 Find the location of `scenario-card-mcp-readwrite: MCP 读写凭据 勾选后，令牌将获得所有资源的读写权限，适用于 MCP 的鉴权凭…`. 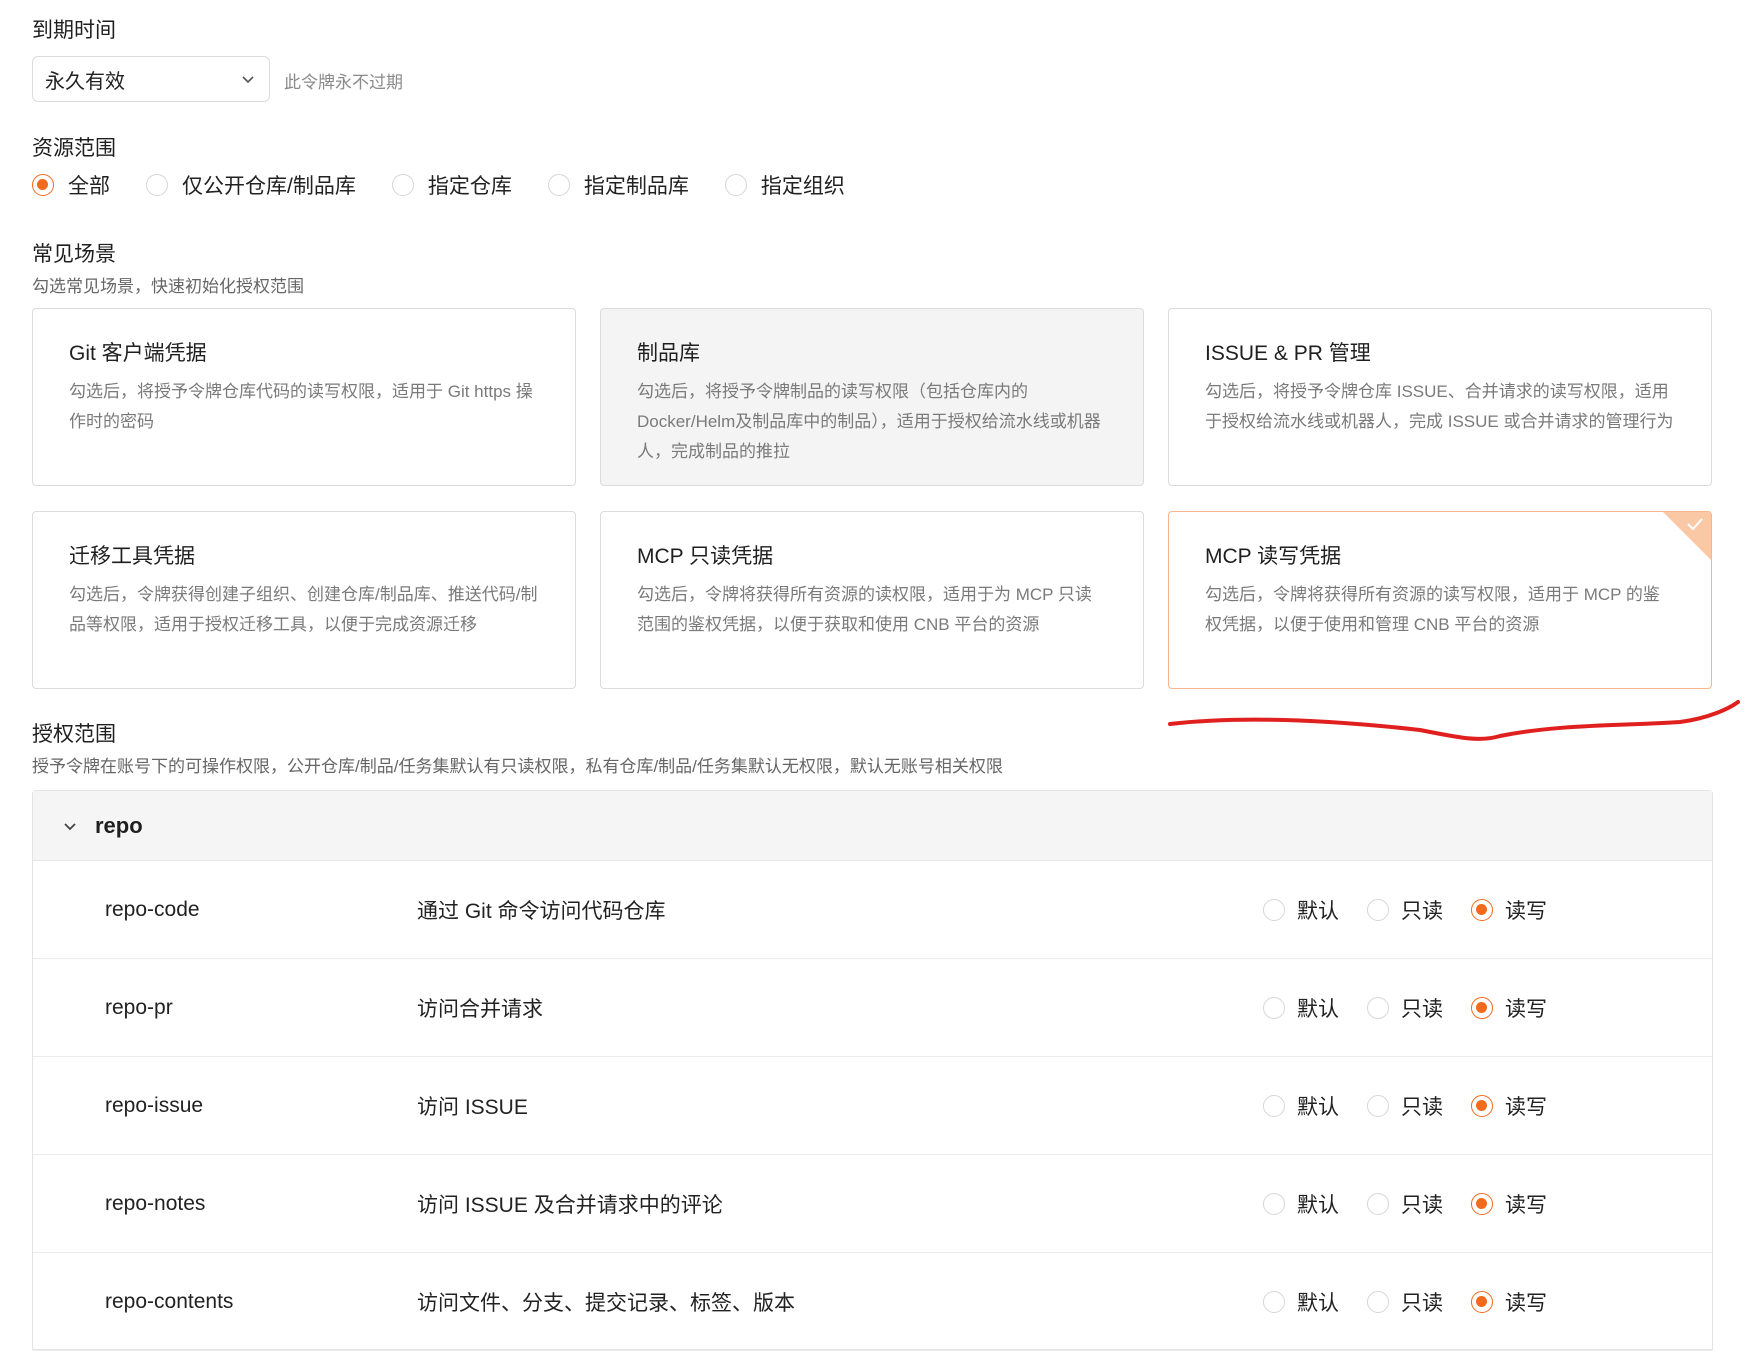

scenario-card-mcp-readwrite: MCP 读写凭据 勾选后，令牌将获得所有资源的读写权限，适用于 MCP 的鉴权凭… is located at coordinates (1440, 600).